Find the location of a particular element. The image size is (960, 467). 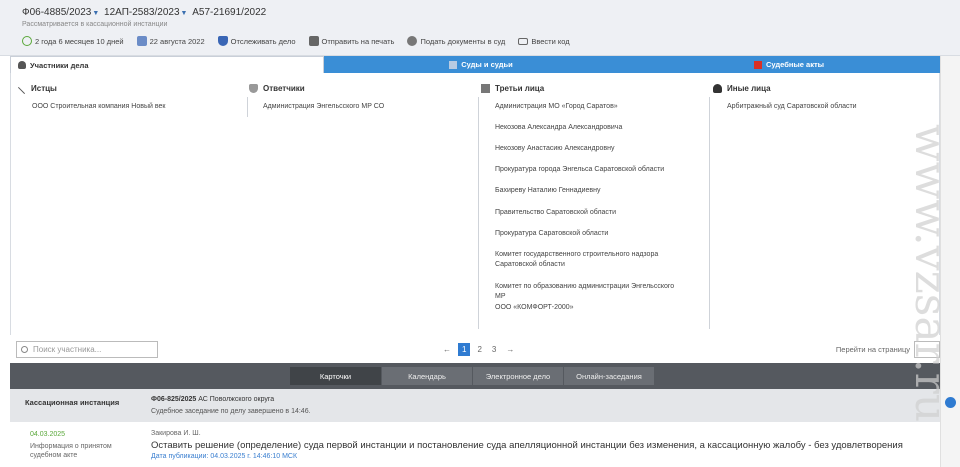

participant-search-bar: ← 1 2 3 → Перейти на страницу is located at coordinates (475, 349).